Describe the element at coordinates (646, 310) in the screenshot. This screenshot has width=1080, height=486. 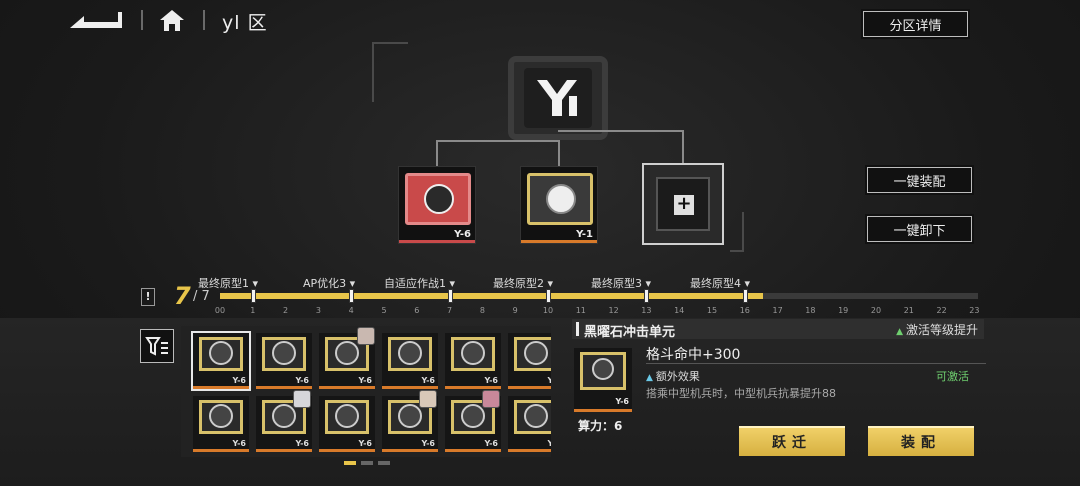
I see `tick-label: 13` at that location.